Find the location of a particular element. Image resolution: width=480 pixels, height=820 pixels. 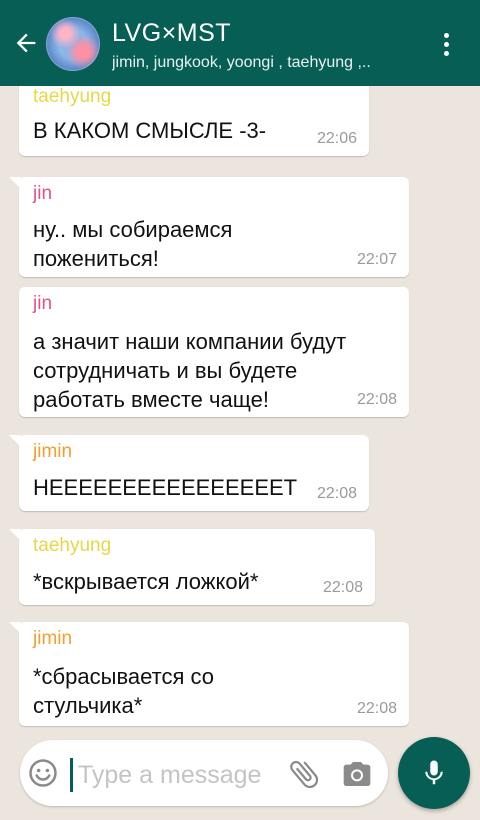

message-bubble: taehyung В КАКОМ СМЫСЛЕ -3- 22:06 is located at coordinates (194, 121).